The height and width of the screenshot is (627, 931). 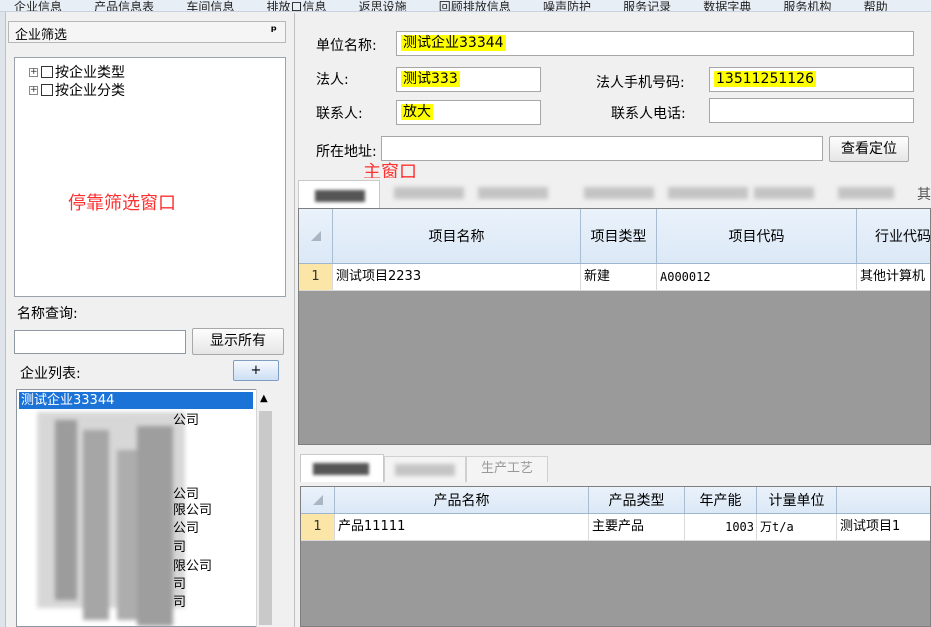 What do you see at coordinates (77, 90) in the screenshot?
I see `tree-node-company-category: + 按企业分类` at bounding box center [77, 90].